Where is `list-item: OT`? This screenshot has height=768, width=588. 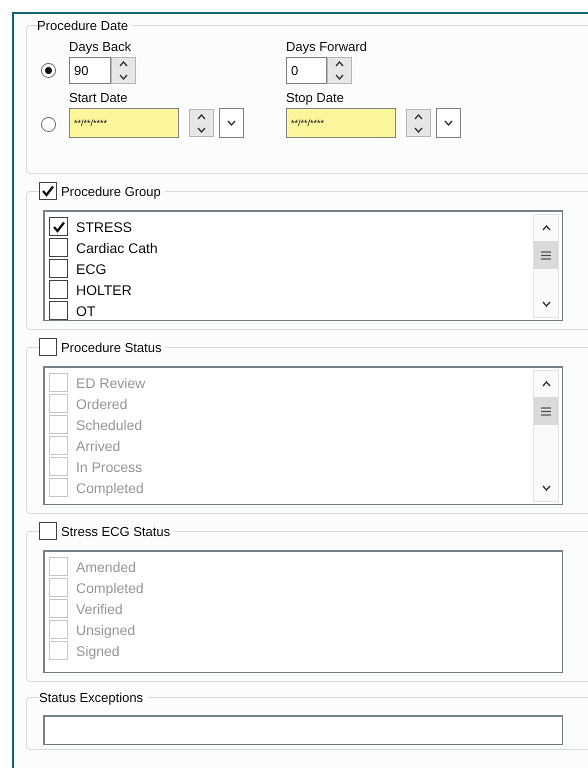
list-item: OT is located at coordinates (86, 310).